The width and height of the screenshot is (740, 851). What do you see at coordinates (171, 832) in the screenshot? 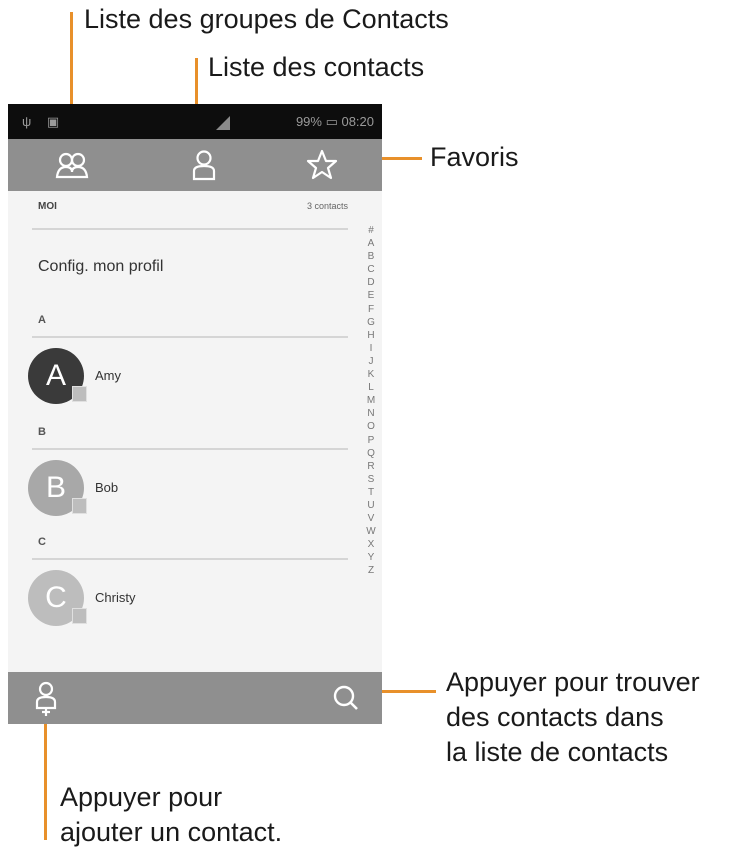
I see `callout-add-line2: ajouter un contact.` at bounding box center [171, 832].